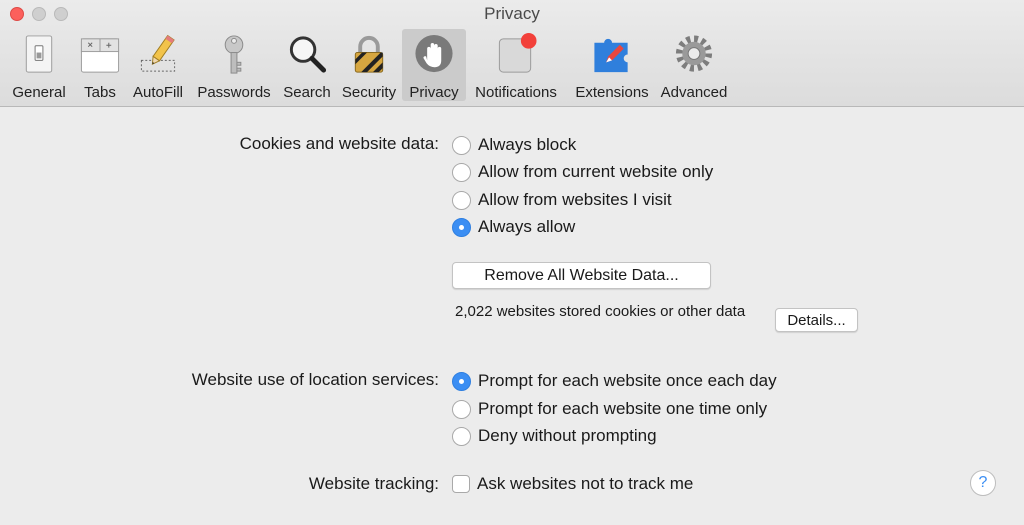  What do you see at coordinates (575, 199) in the screenshot?
I see `option-label: Allow from websites I visit` at bounding box center [575, 199].